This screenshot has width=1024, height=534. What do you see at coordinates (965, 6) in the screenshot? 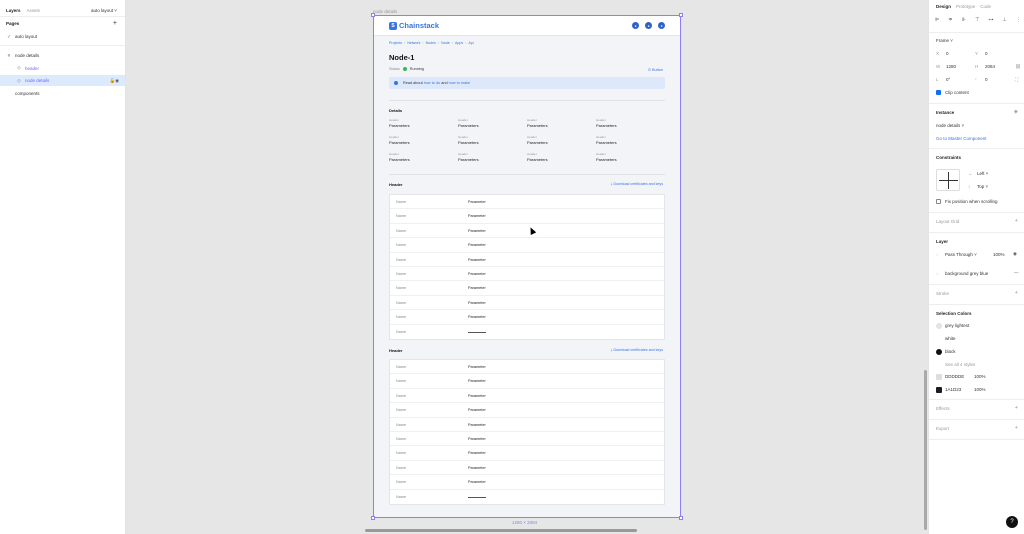
I see `tab-prototype: Prototype` at bounding box center [965, 6].